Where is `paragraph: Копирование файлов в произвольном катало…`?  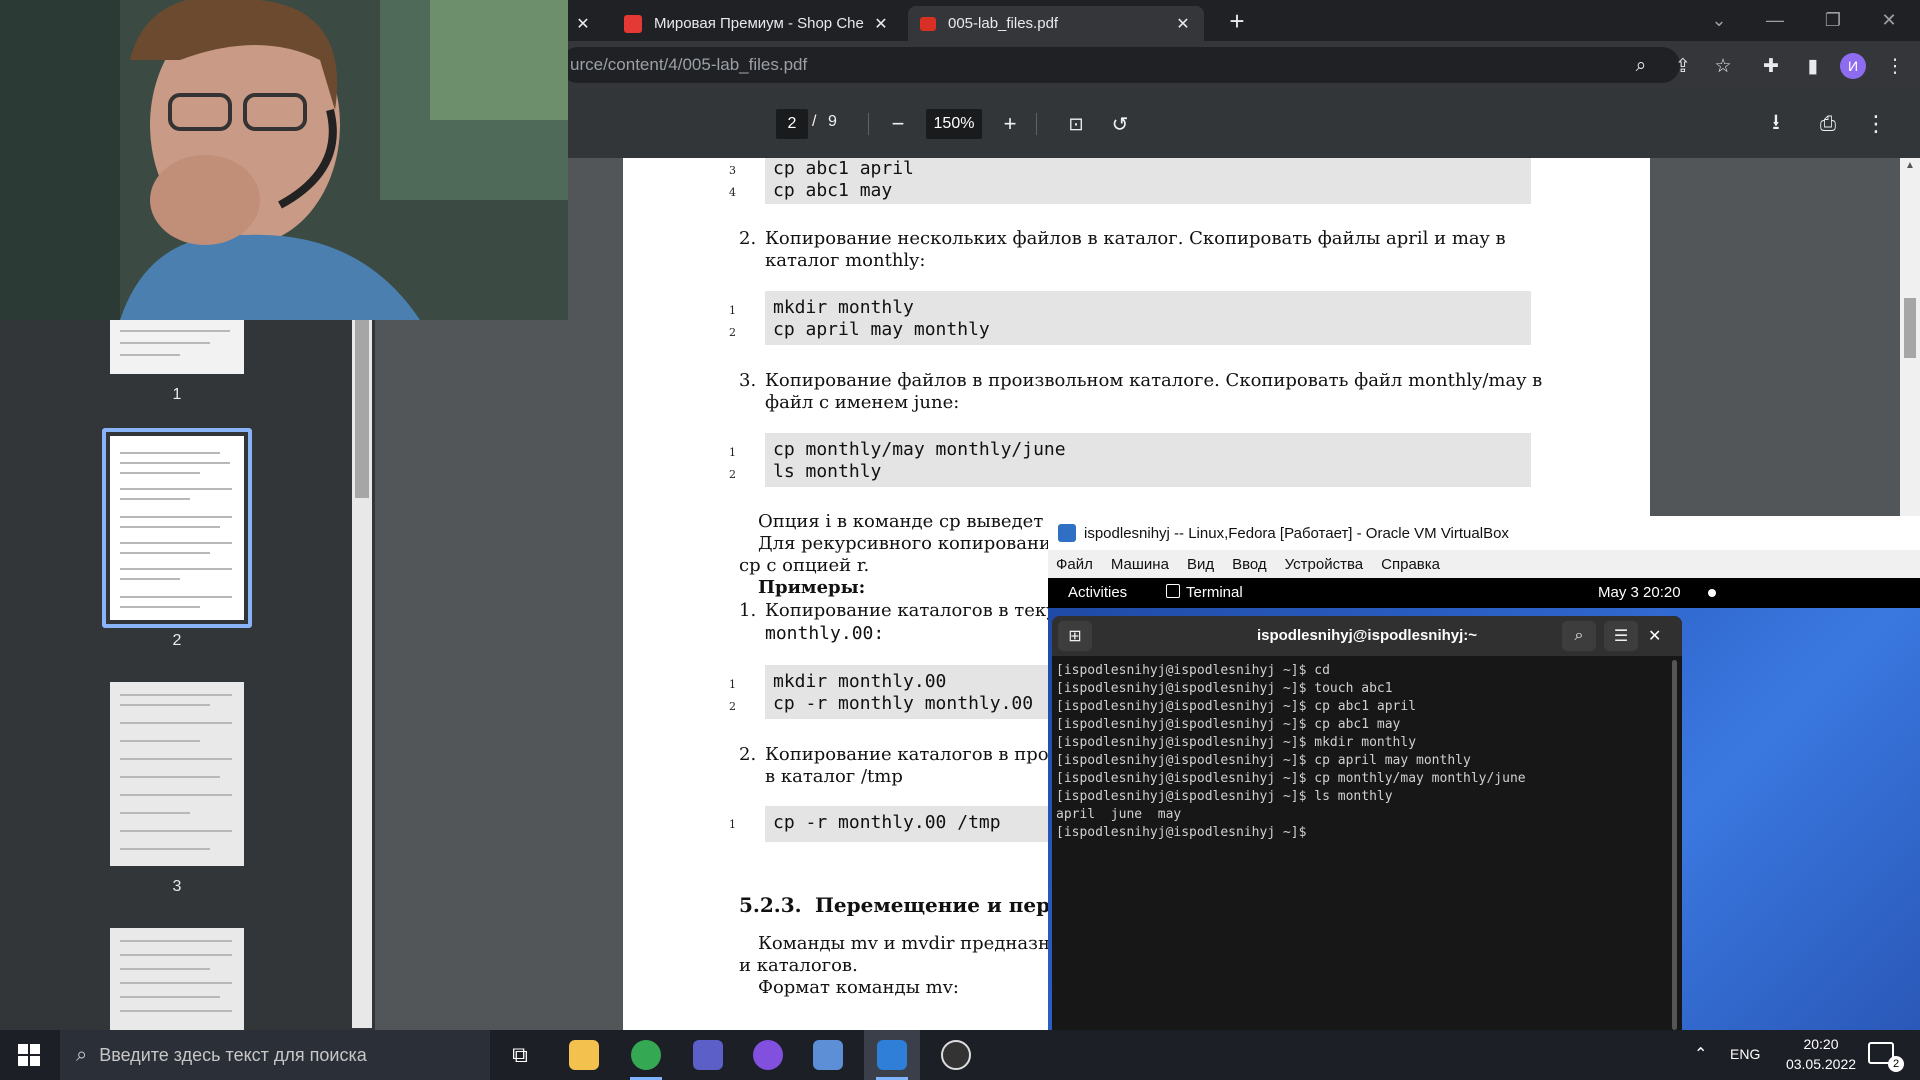 paragraph: Копирование файлов в произвольном катало… is located at coordinates (1154, 391).